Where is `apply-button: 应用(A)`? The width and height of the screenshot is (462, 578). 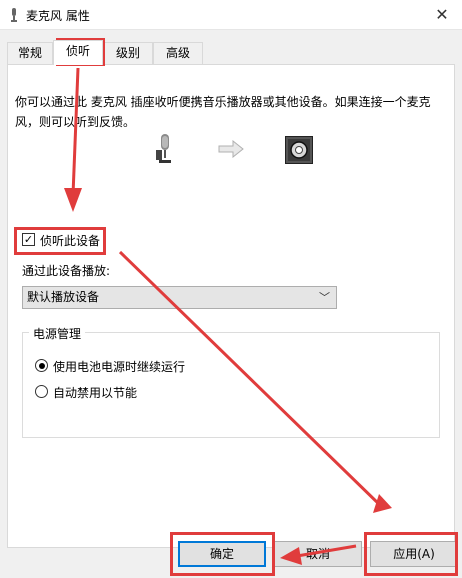 apply-button: 应用(A) is located at coordinates (414, 554).